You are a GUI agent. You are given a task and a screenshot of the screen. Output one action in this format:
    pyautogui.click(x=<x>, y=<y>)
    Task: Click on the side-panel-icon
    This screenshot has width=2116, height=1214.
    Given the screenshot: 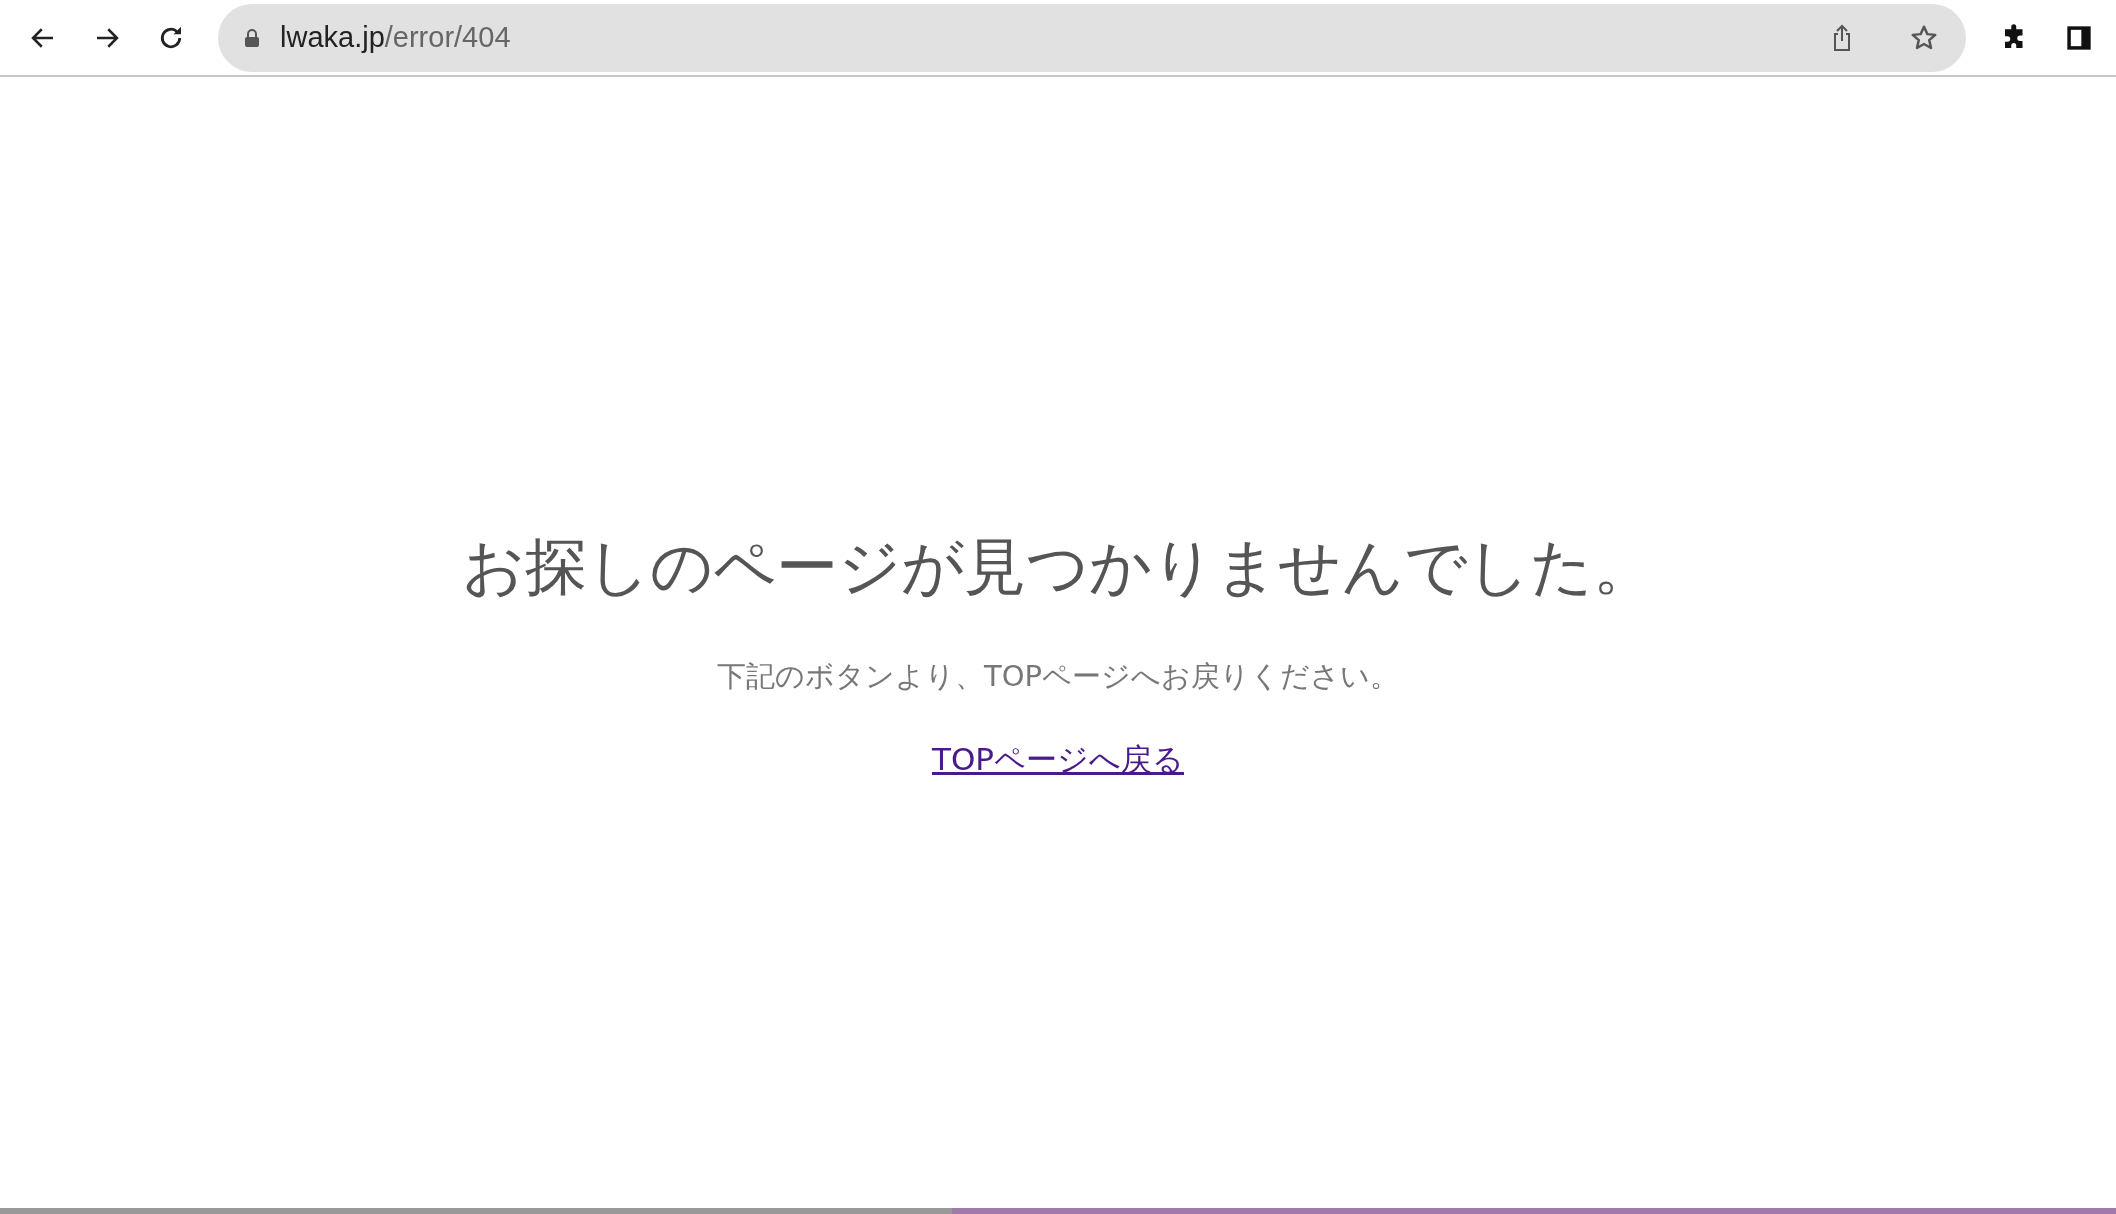 What is the action you would take?
    pyautogui.click(x=2079, y=37)
    